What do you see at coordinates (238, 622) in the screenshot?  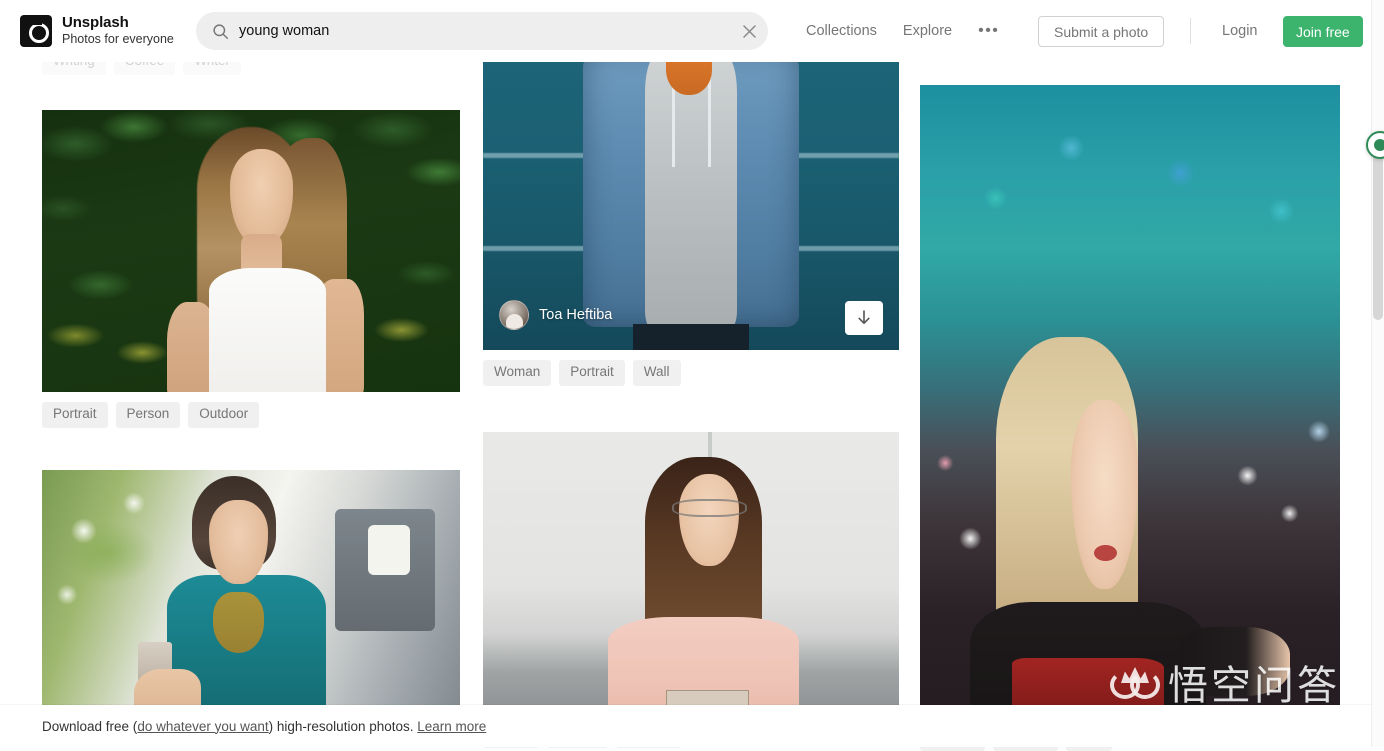 I see `photo-art-necklace` at bounding box center [238, 622].